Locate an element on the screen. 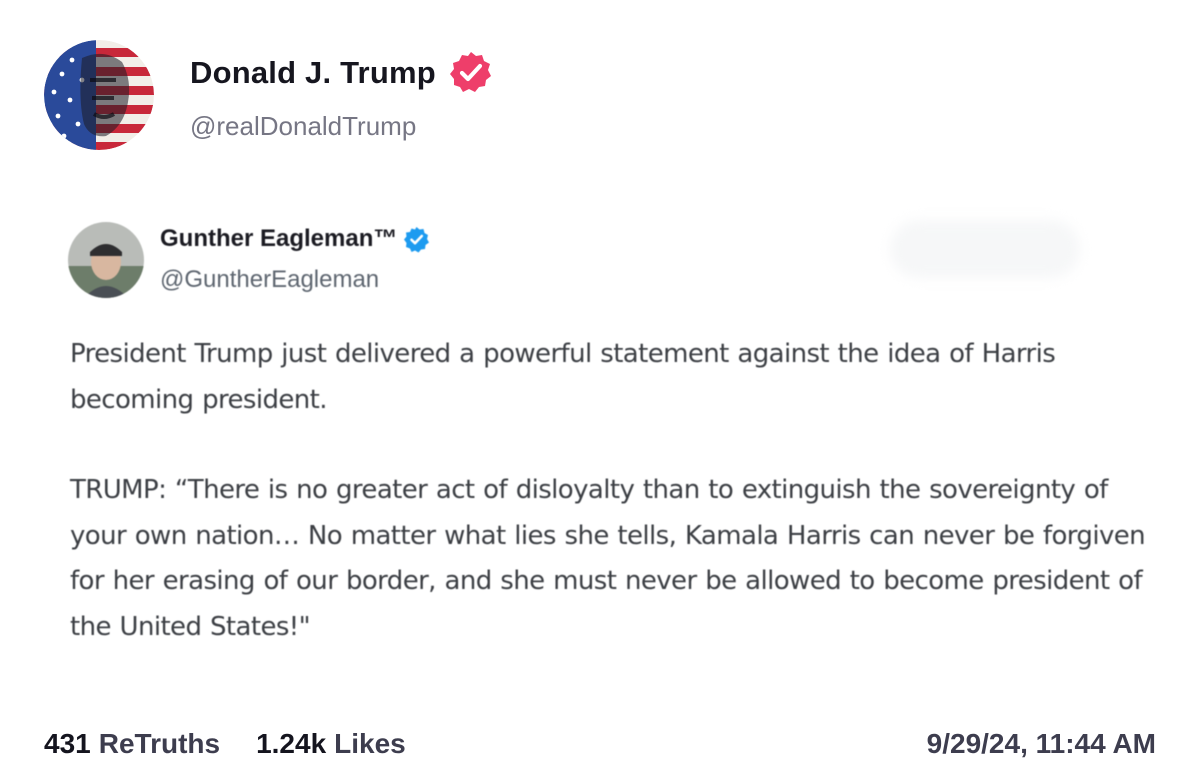 Image resolution: width=1200 pixels, height=777 pixels. retruths-stat: 431 ReTruths is located at coordinates (132, 744).